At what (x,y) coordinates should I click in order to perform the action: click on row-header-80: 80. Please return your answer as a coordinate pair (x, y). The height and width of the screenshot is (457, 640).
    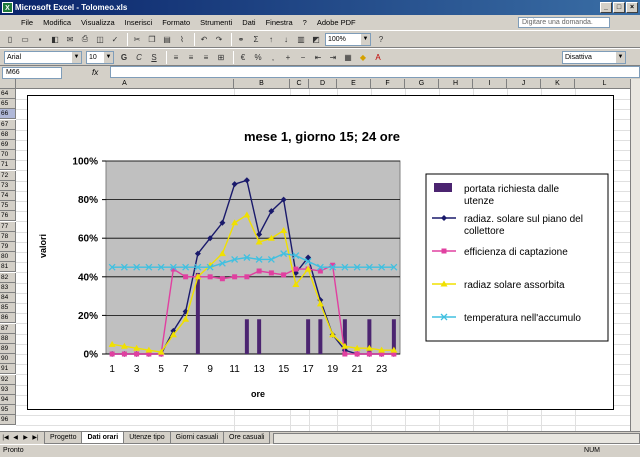
    Looking at the image, I should click on (8, 257).